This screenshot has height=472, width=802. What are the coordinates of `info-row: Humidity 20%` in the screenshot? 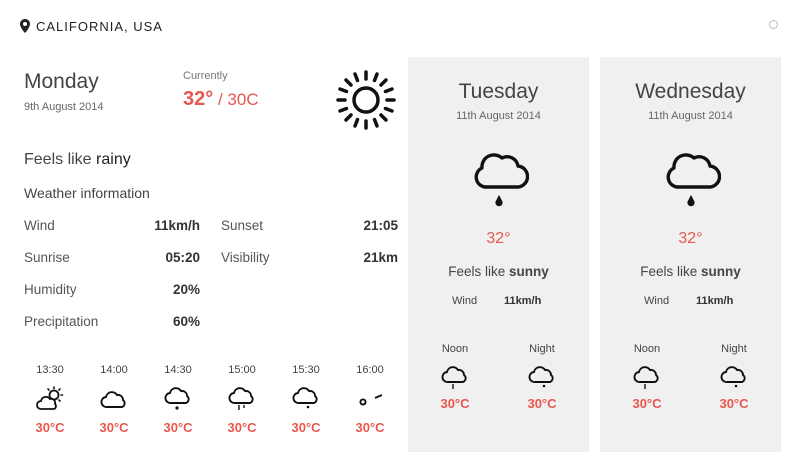 It's located at (211, 291).